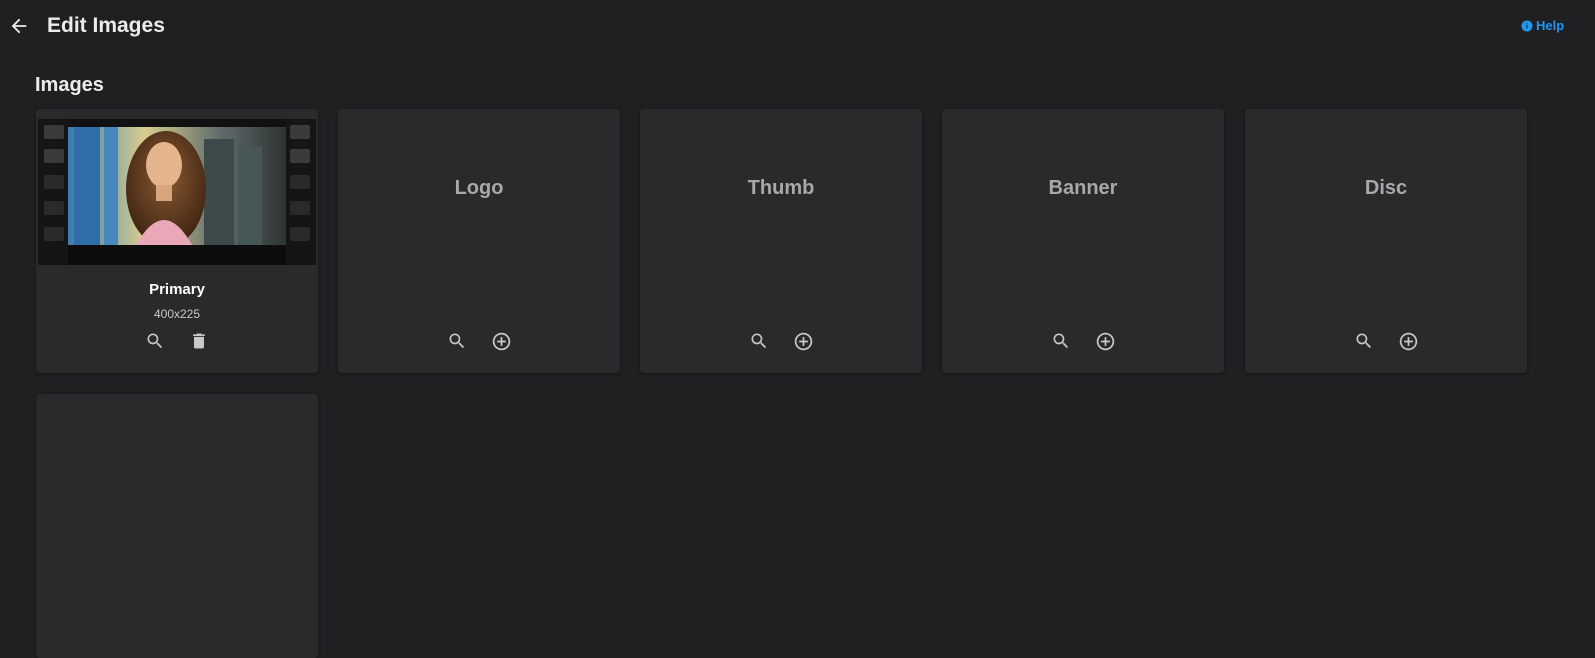 This screenshot has height=658, width=1595. What do you see at coordinates (1083, 188) in the screenshot?
I see `card-placeholder-title: Banner` at bounding box center [1083, 188].